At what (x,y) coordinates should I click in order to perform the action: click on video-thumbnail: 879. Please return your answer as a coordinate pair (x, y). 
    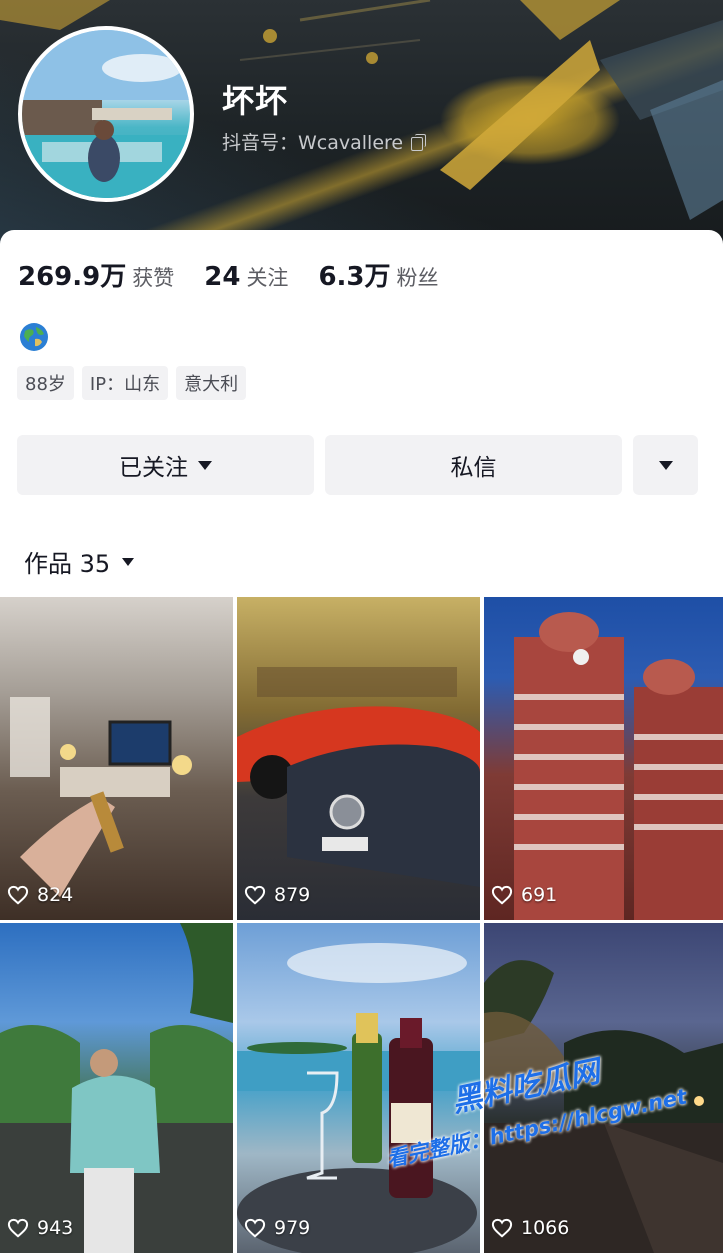
    Looking at the image, I should click on (358, 758).